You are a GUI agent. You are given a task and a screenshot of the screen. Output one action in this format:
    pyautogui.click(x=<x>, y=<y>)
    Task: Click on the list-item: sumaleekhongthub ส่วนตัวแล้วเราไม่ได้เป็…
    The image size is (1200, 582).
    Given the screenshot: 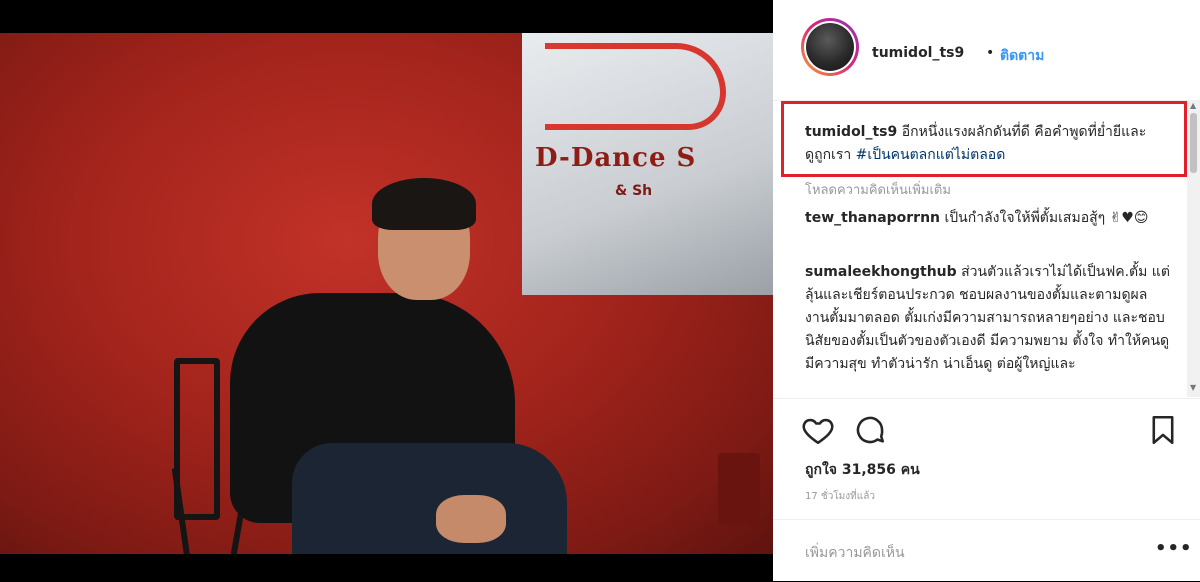 What is the action you would take?
    pyautogui.click(x=987, y=318)
    